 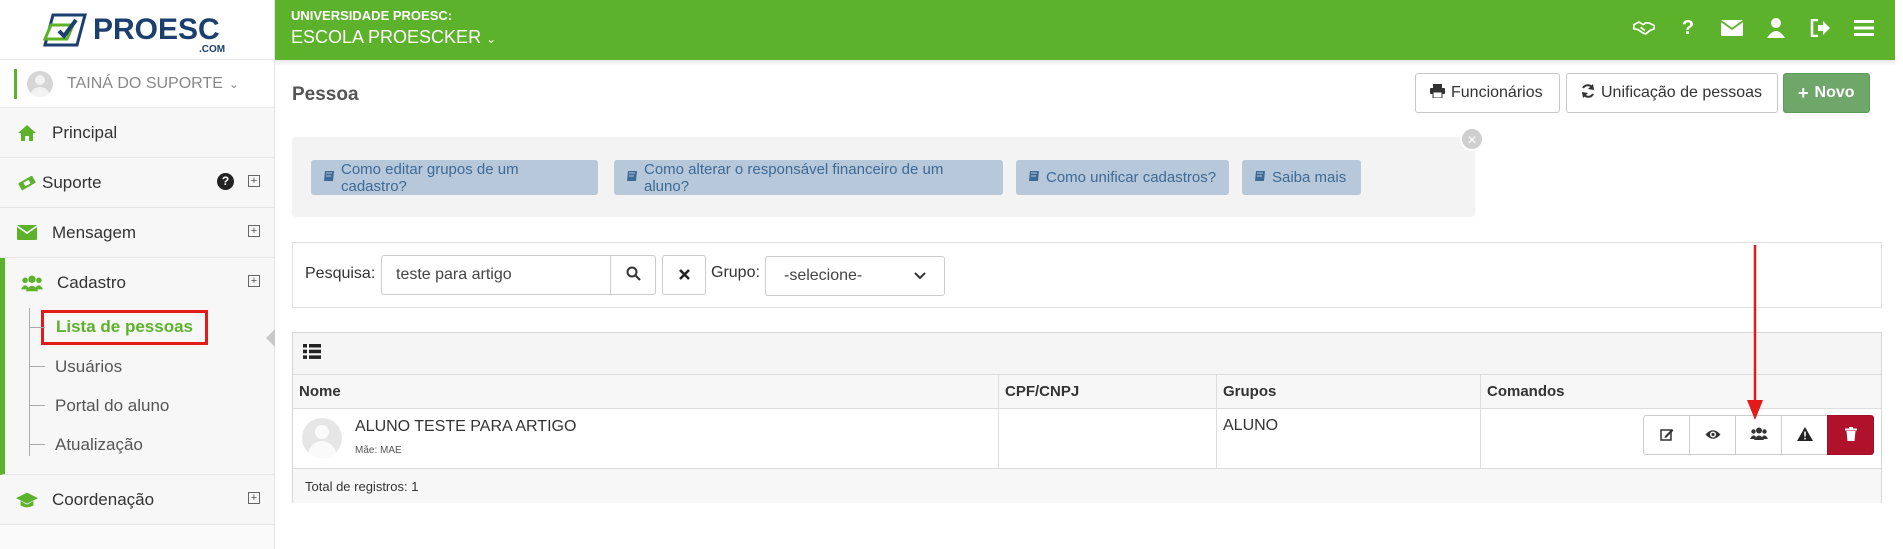 What do you see at coordinates (85, 132) in the screenshot?
I see `sidebar-item-label: Principal` at bounding box center [85, 132].